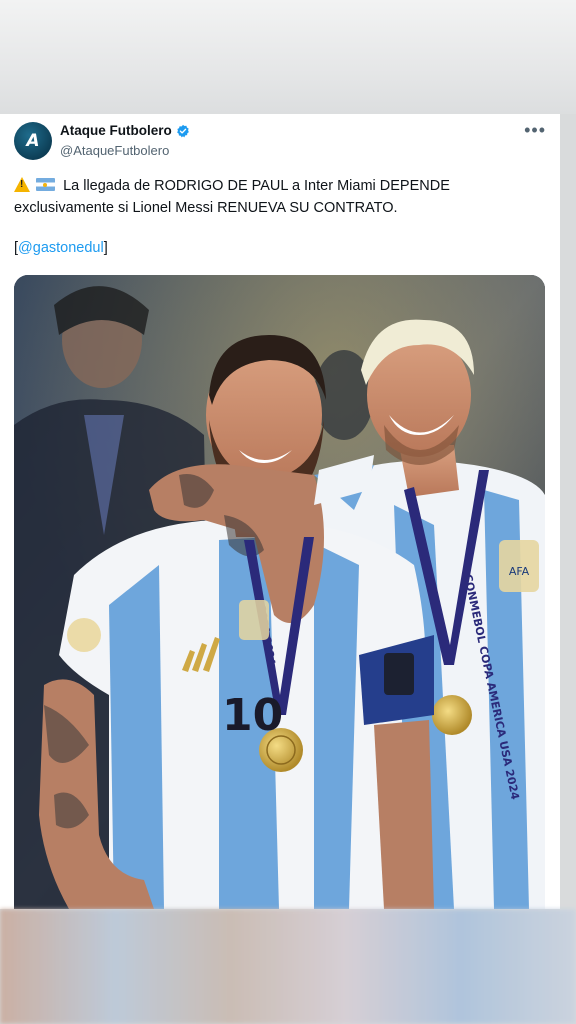  I want to click on blurred-background-top, so click(288, 57).